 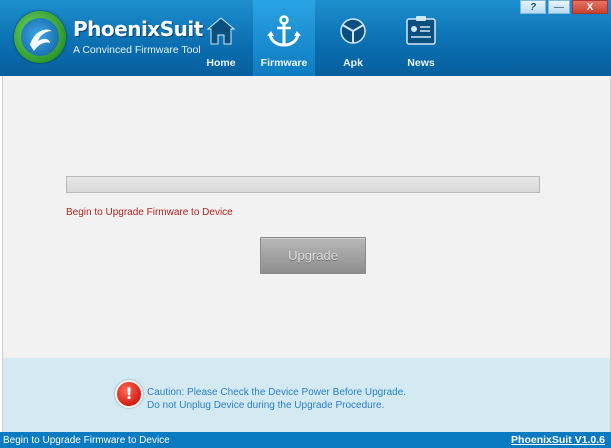 I want to click on status-bar-text: Begin to Upgrade Firmware to Device, so click(x=86, y=440).